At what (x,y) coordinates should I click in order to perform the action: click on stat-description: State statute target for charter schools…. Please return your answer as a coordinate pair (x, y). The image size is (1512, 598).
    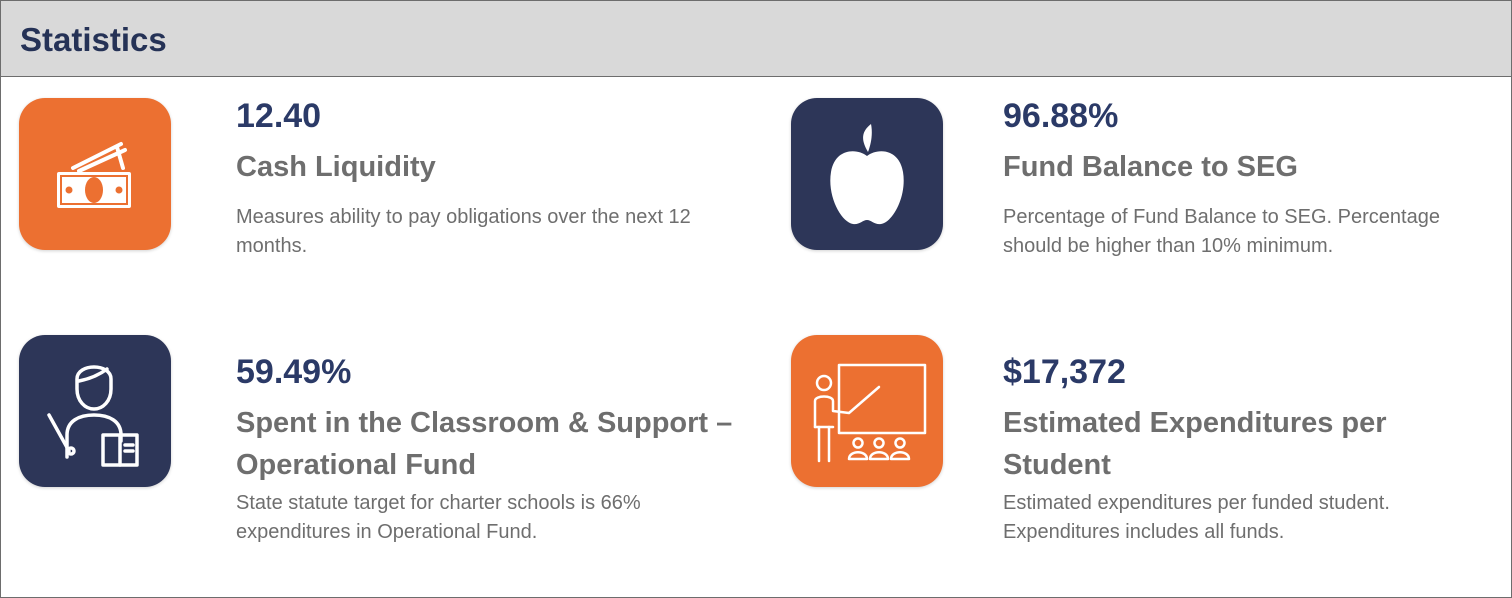
    Looking at the image, I should click on (438, 517).